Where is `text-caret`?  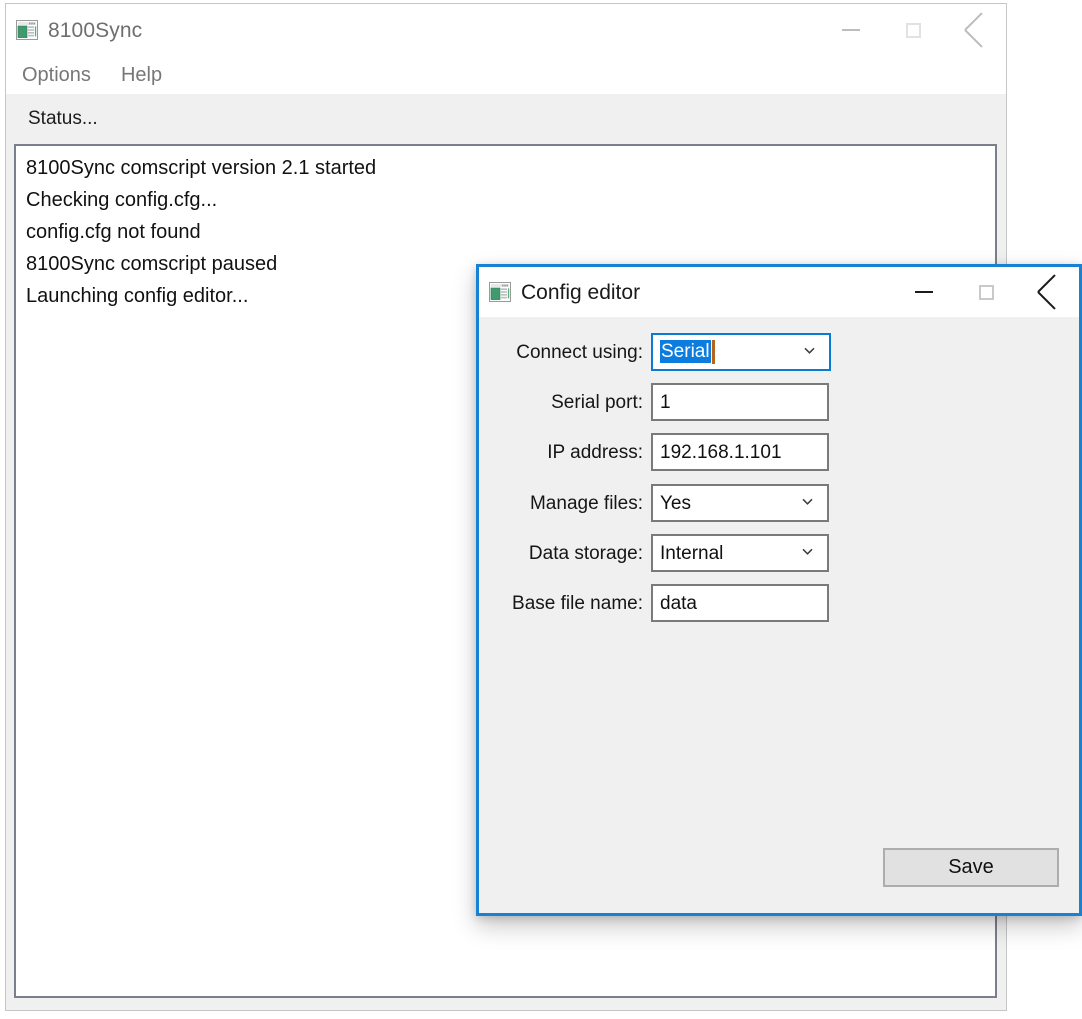
text-caret is located at coordinates (713, 352).